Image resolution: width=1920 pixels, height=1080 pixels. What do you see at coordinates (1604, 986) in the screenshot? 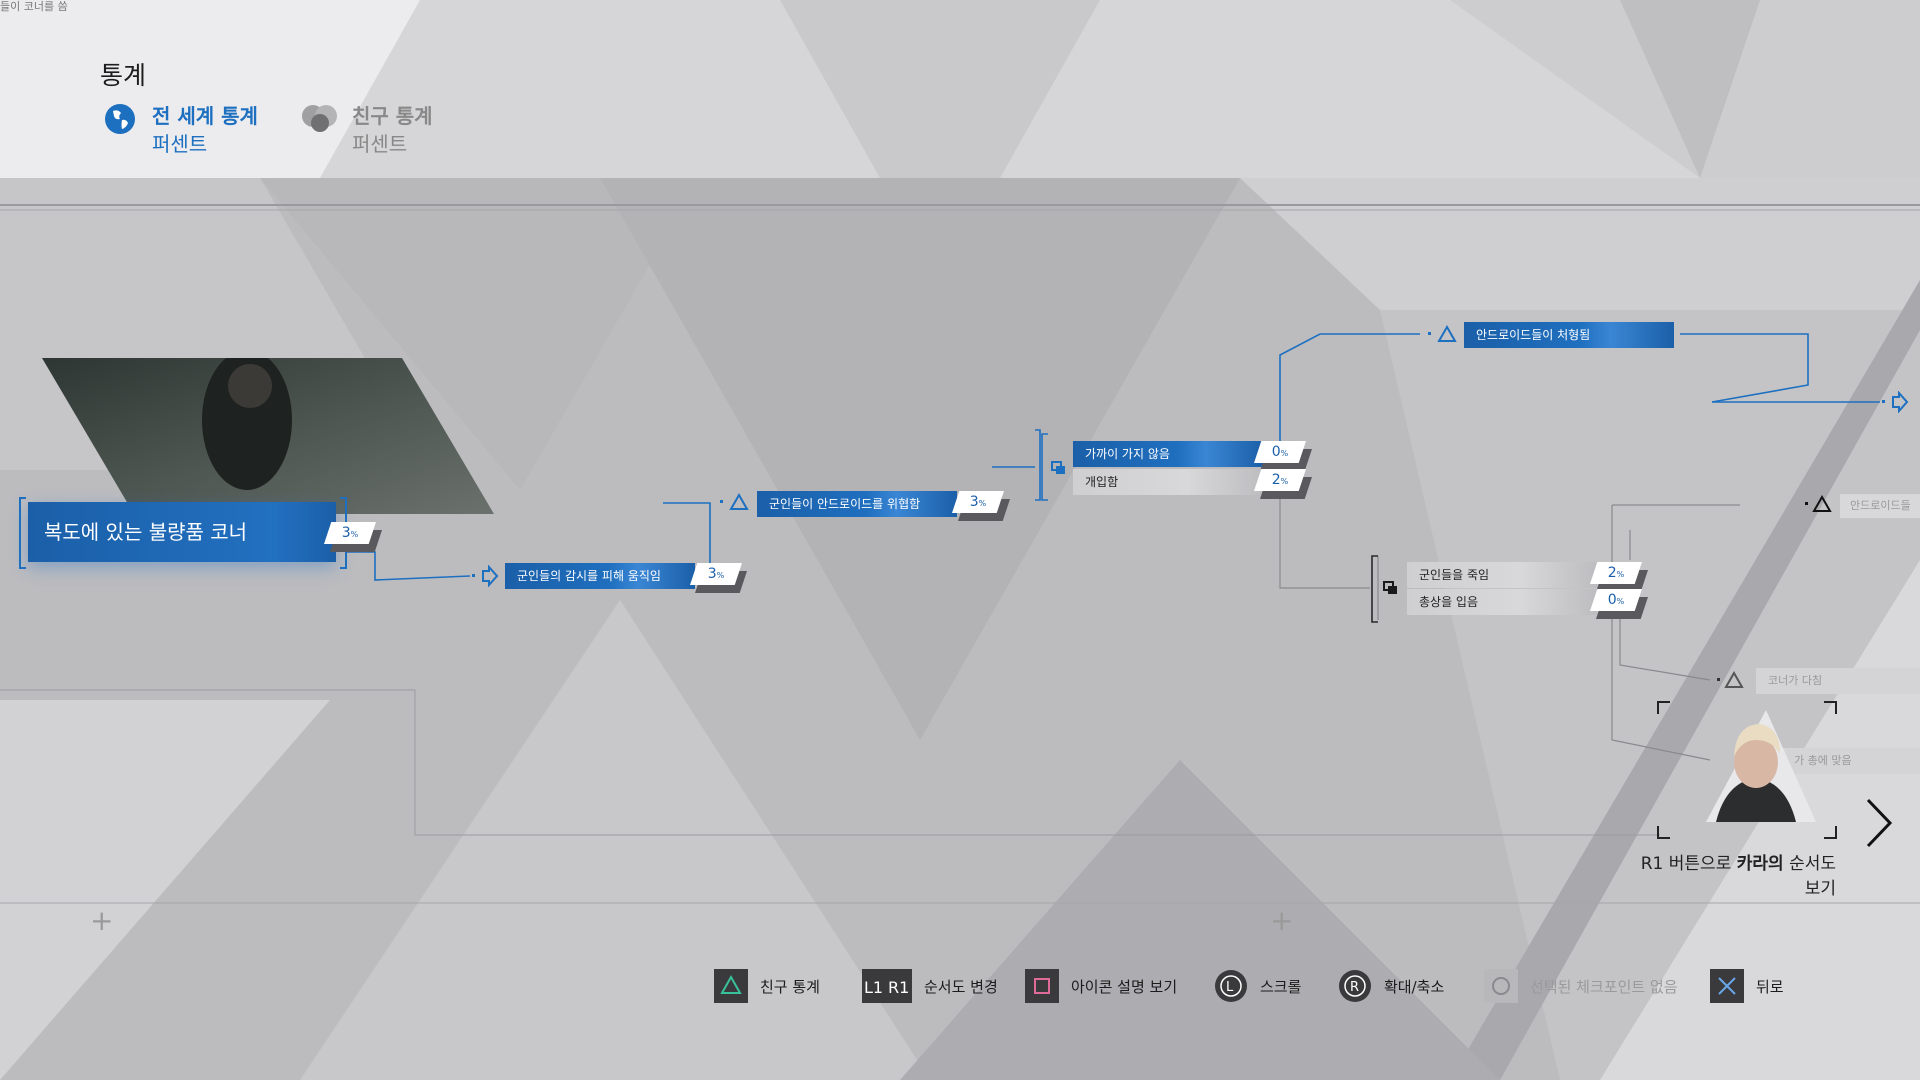
I see `checkpoint-label: 선택된 체크포인트 없음` at bounding box center [1604, 986].